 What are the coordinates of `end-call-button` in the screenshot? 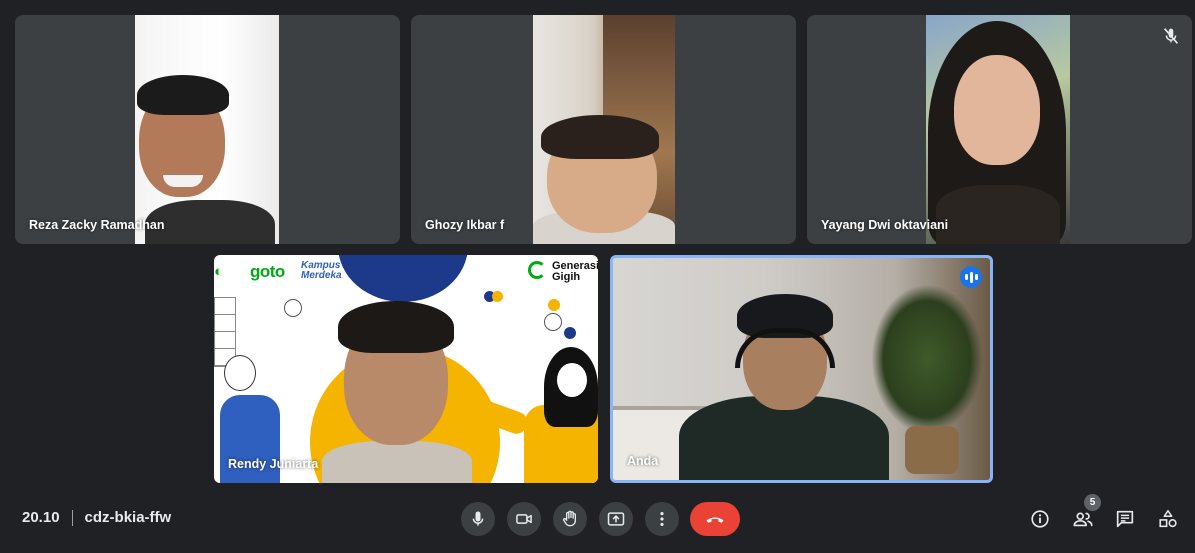 It's located at (715, 519).